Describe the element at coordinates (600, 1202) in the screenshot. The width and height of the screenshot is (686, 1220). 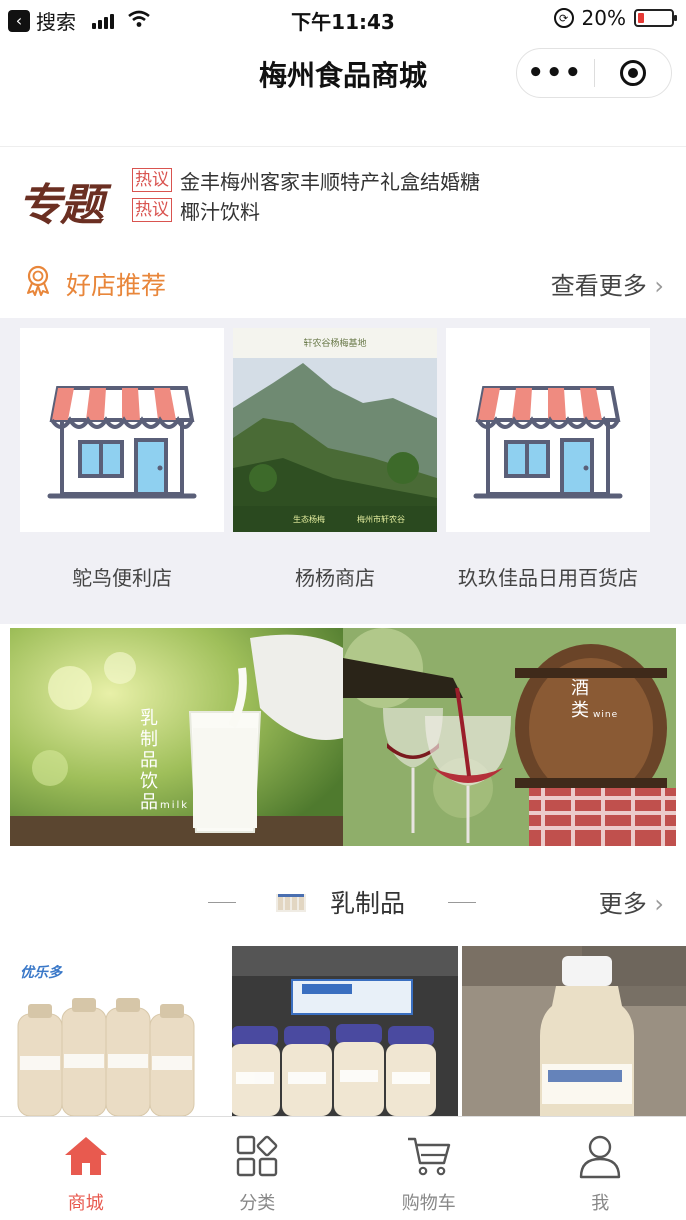
I see `tab-label: 我` at that location.